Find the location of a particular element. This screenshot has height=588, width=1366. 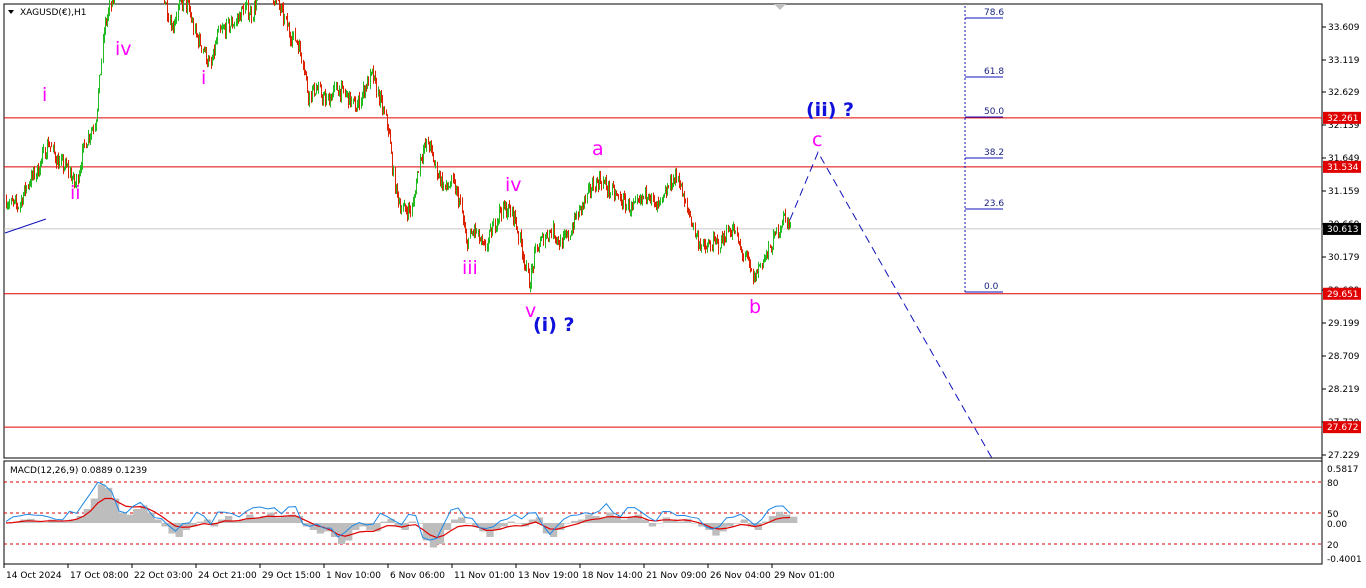

time-tick-label: 6 Nov 06:00 is located at coordinates (417, 576).